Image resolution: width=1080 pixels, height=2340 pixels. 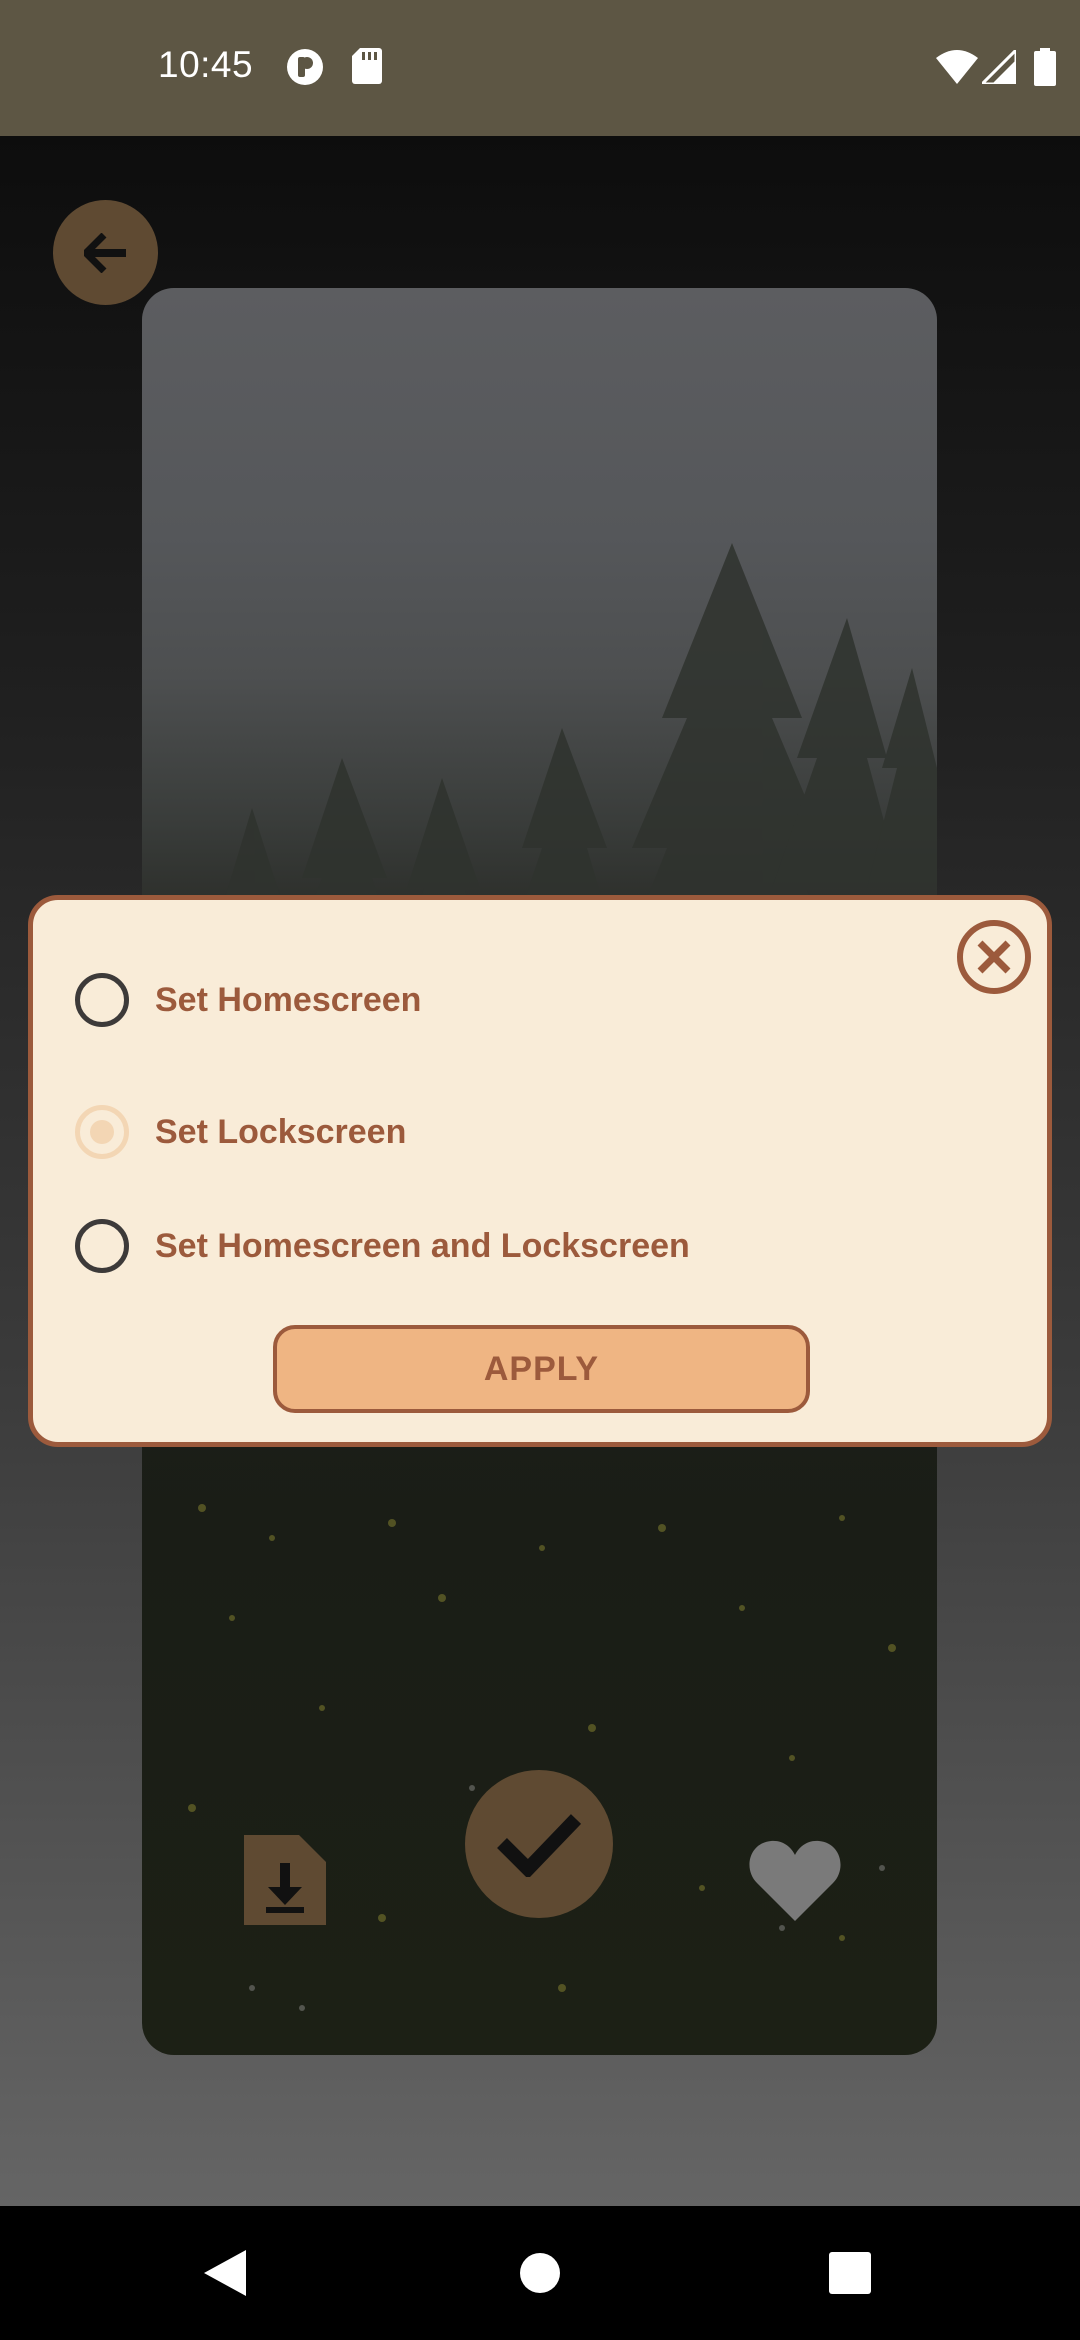 I want to click on nav-home-icon, so click(x=540, y=2273).